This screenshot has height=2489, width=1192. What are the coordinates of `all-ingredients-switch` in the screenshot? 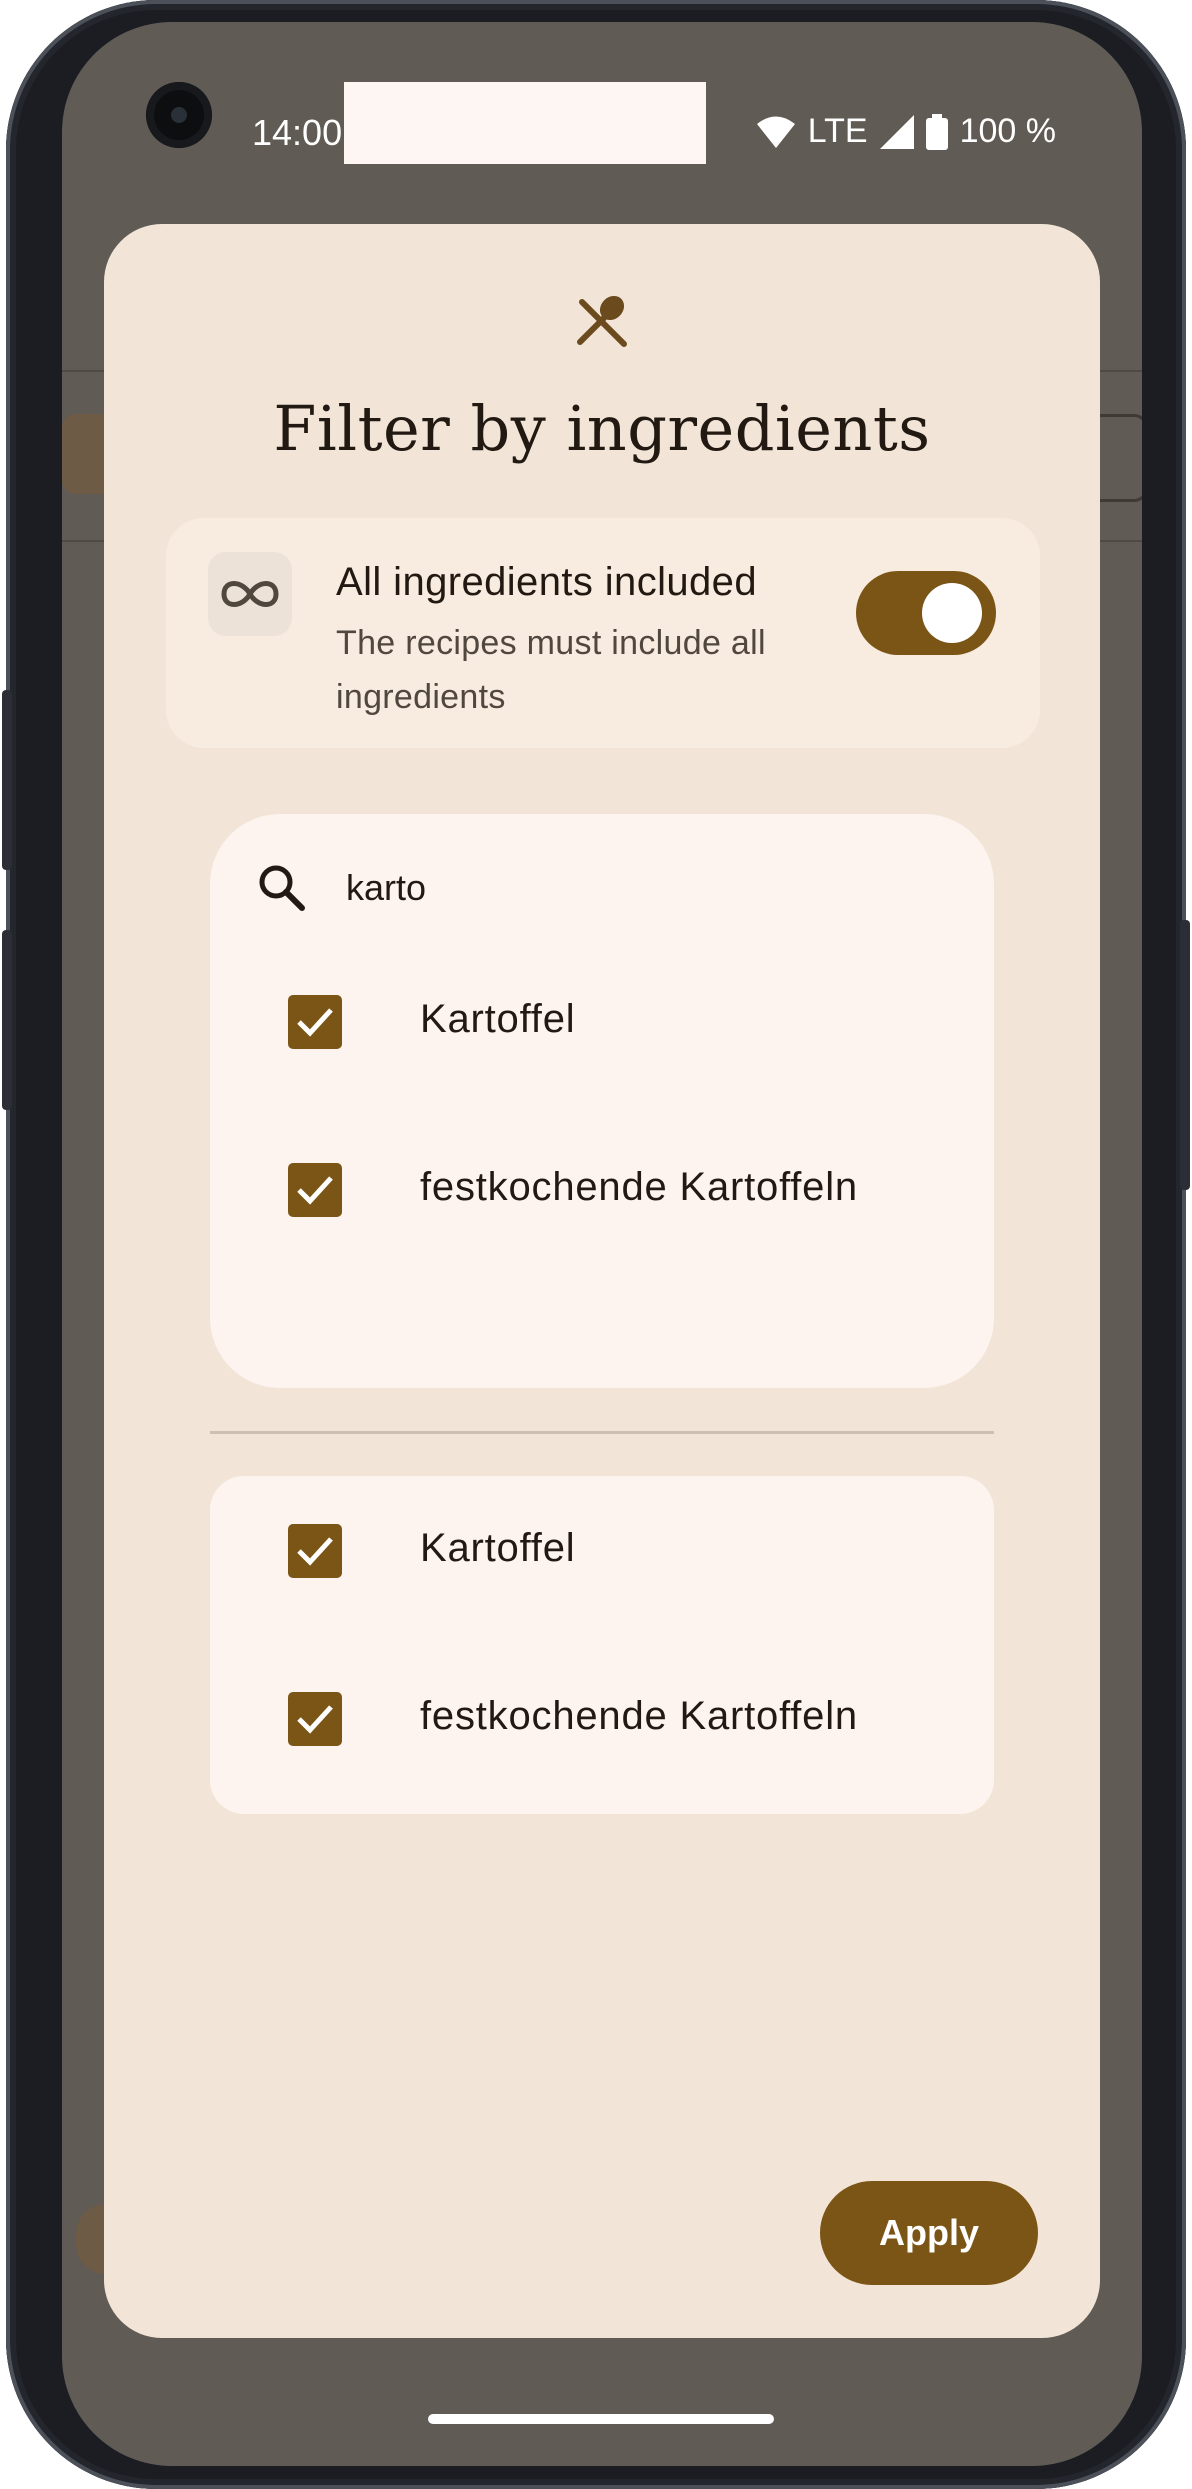 It's located at (926, 613).